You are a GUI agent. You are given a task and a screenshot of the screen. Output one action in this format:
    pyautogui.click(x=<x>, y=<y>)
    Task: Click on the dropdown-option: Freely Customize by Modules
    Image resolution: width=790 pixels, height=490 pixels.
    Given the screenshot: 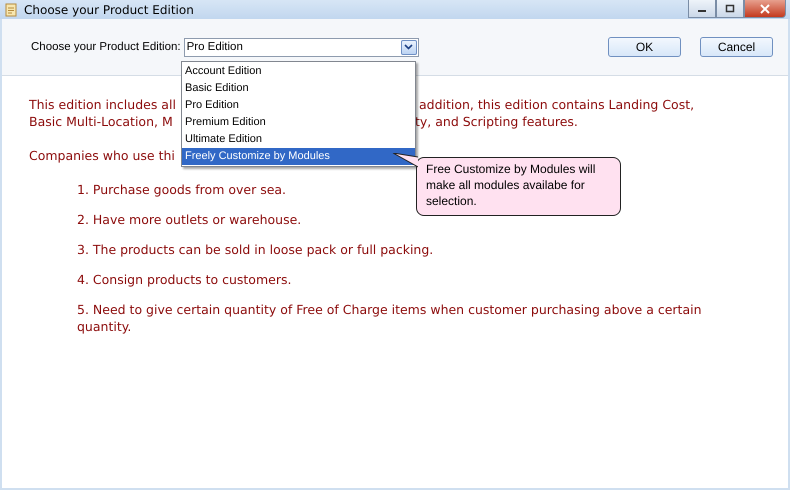 What is the action you would take?
    pyautogui.click(x=298, y=156)
    